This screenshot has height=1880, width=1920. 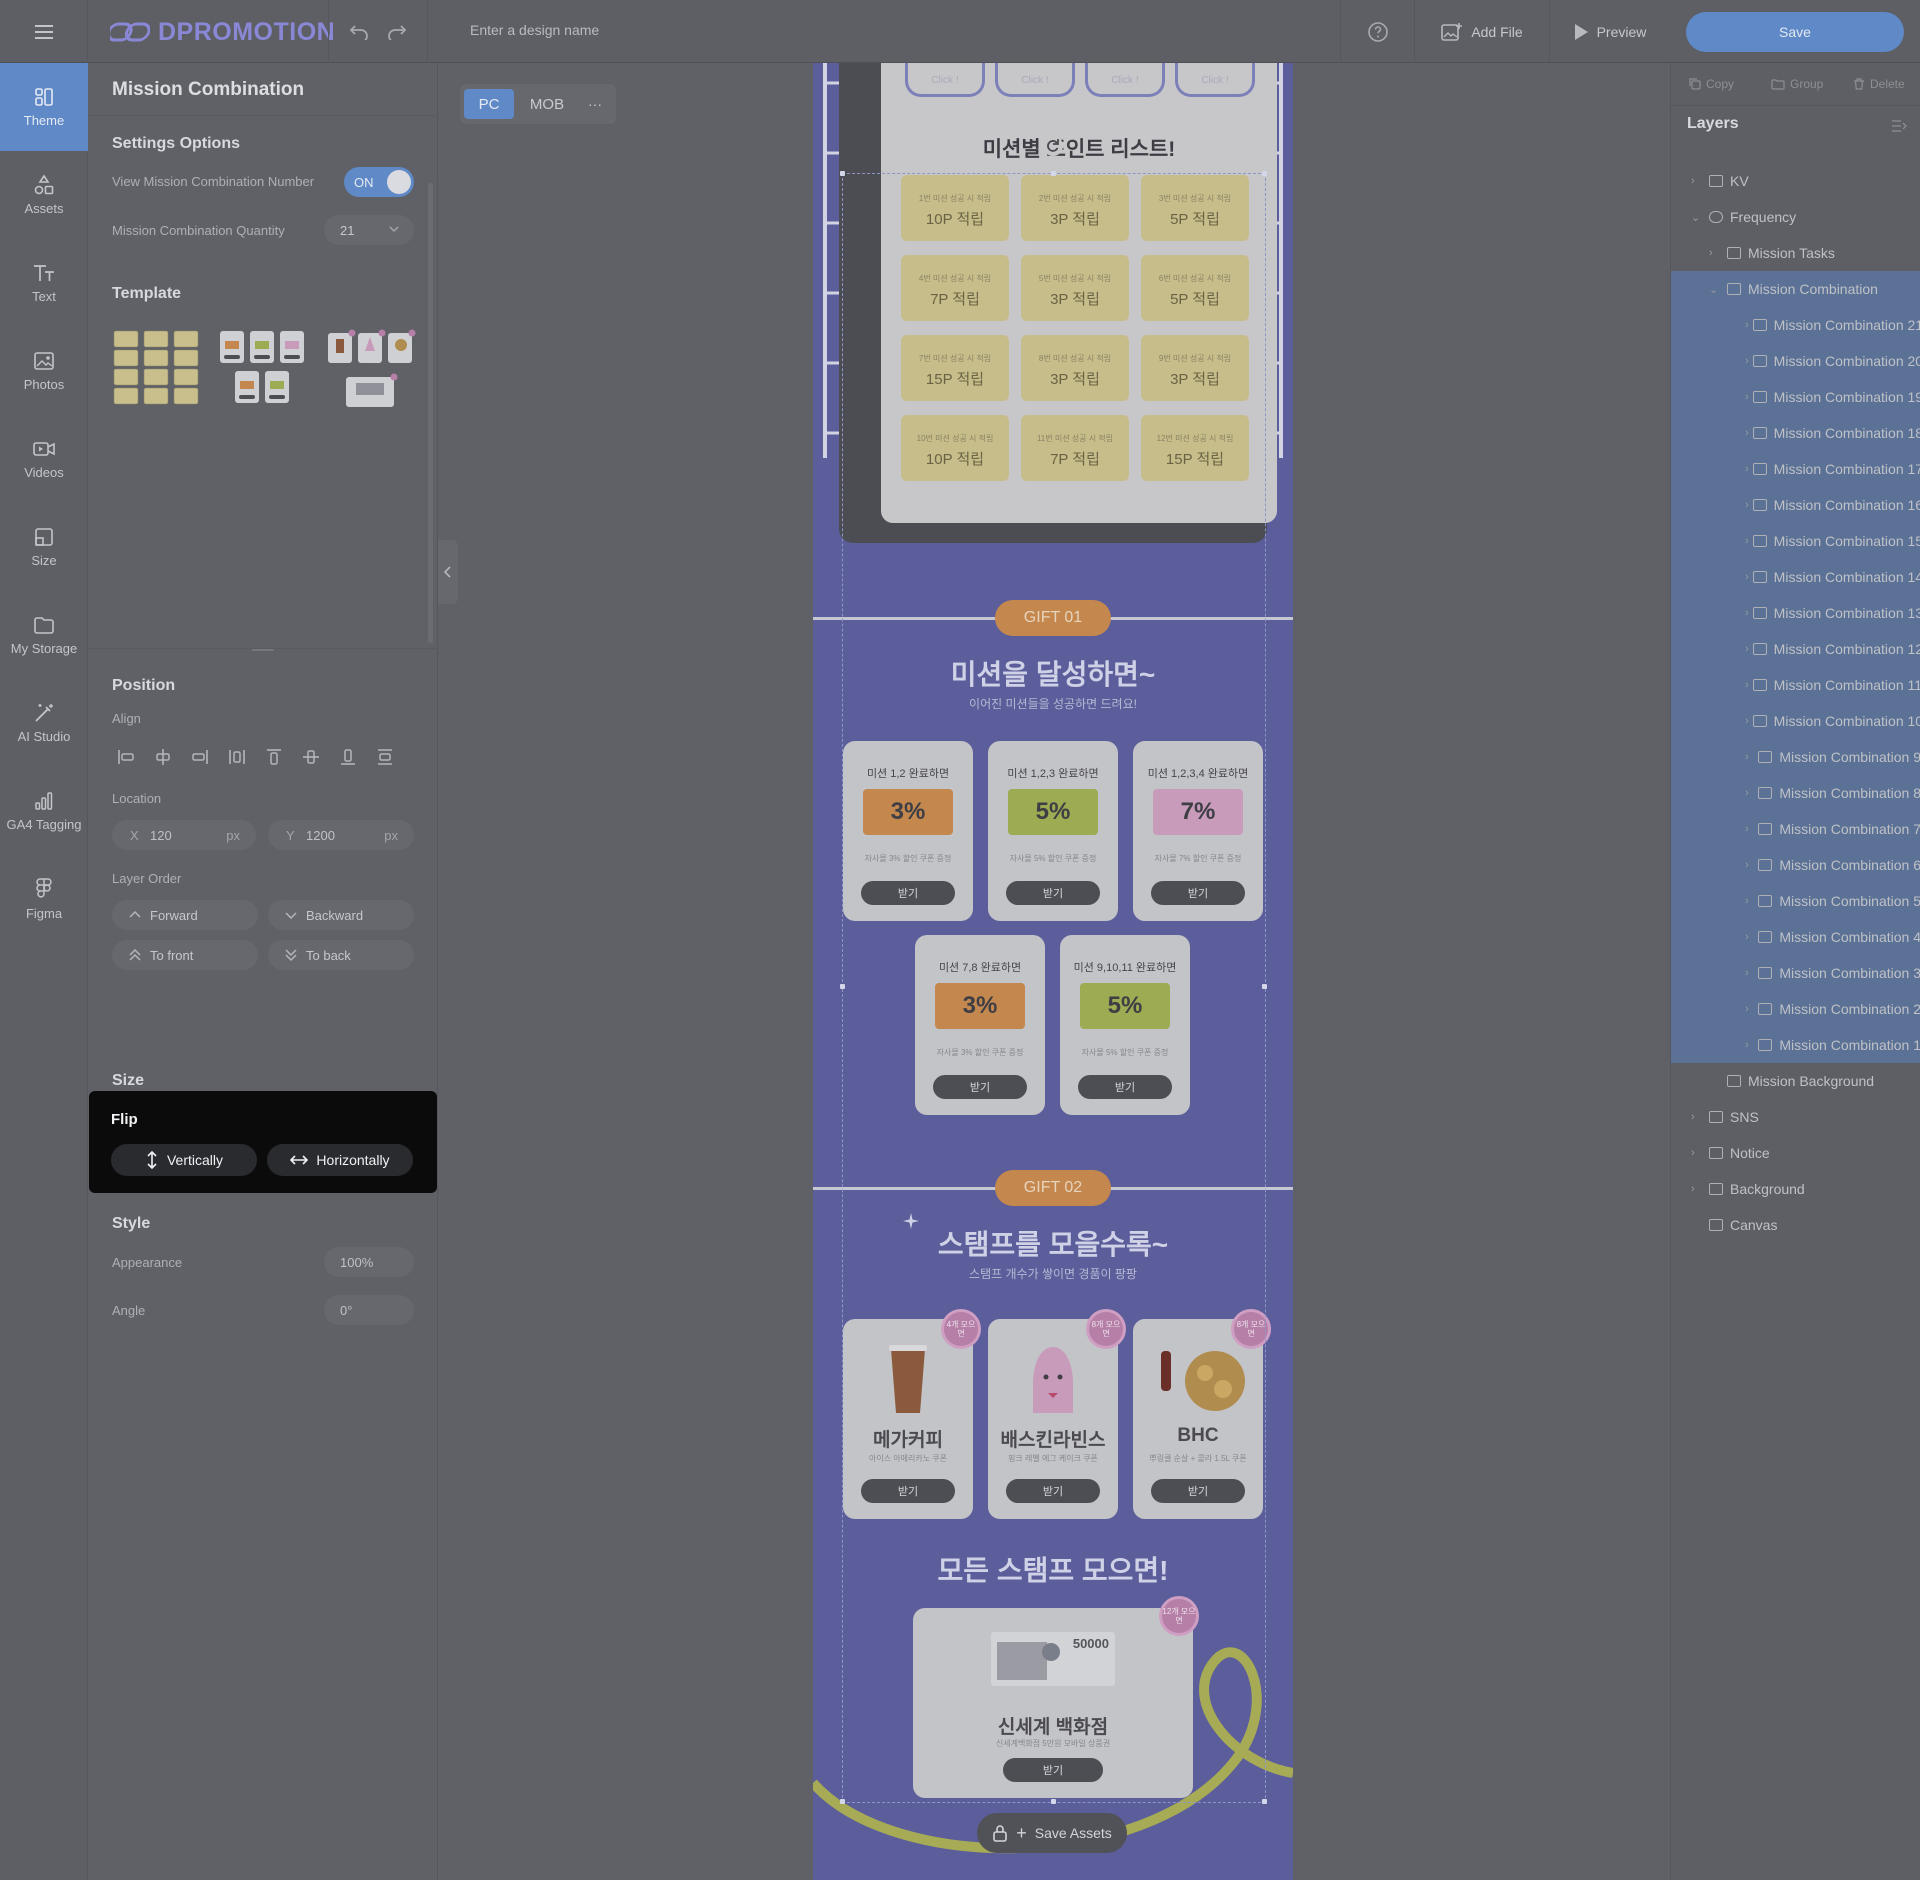 What do you see at coordinates (44, 723) in the screenshot?
I see `rail-item-ai-studio: AI Studio` at bounding box center [44, 723].